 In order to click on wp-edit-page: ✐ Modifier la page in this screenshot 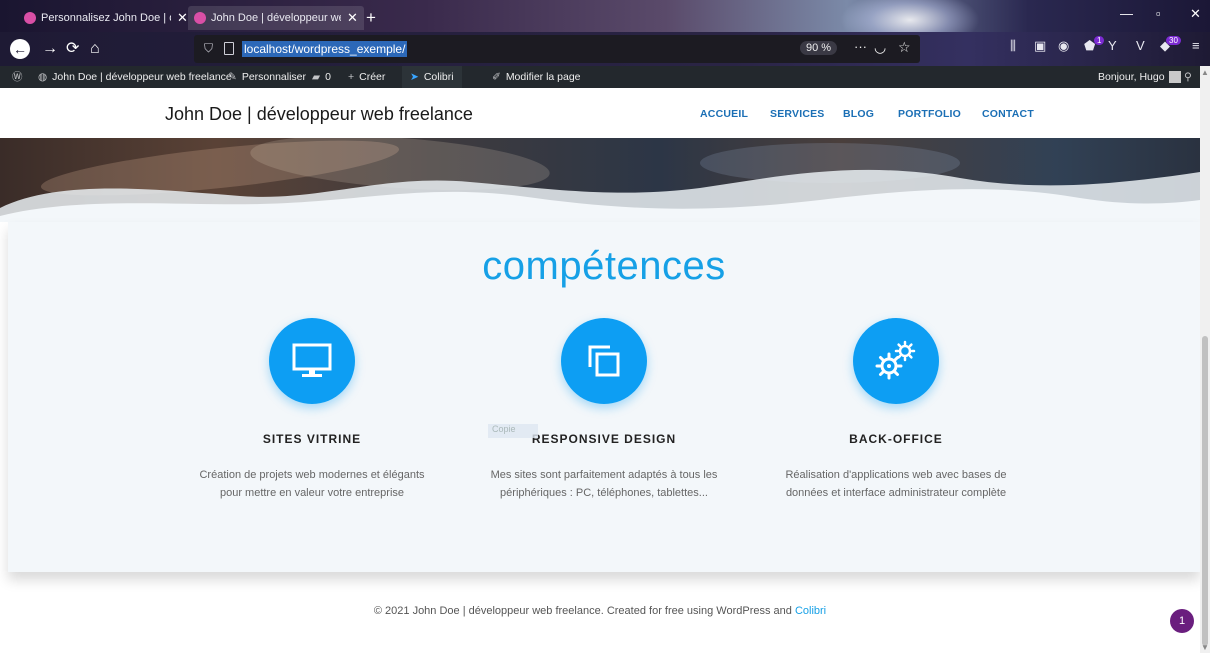, I will do `click(536, 77)`.